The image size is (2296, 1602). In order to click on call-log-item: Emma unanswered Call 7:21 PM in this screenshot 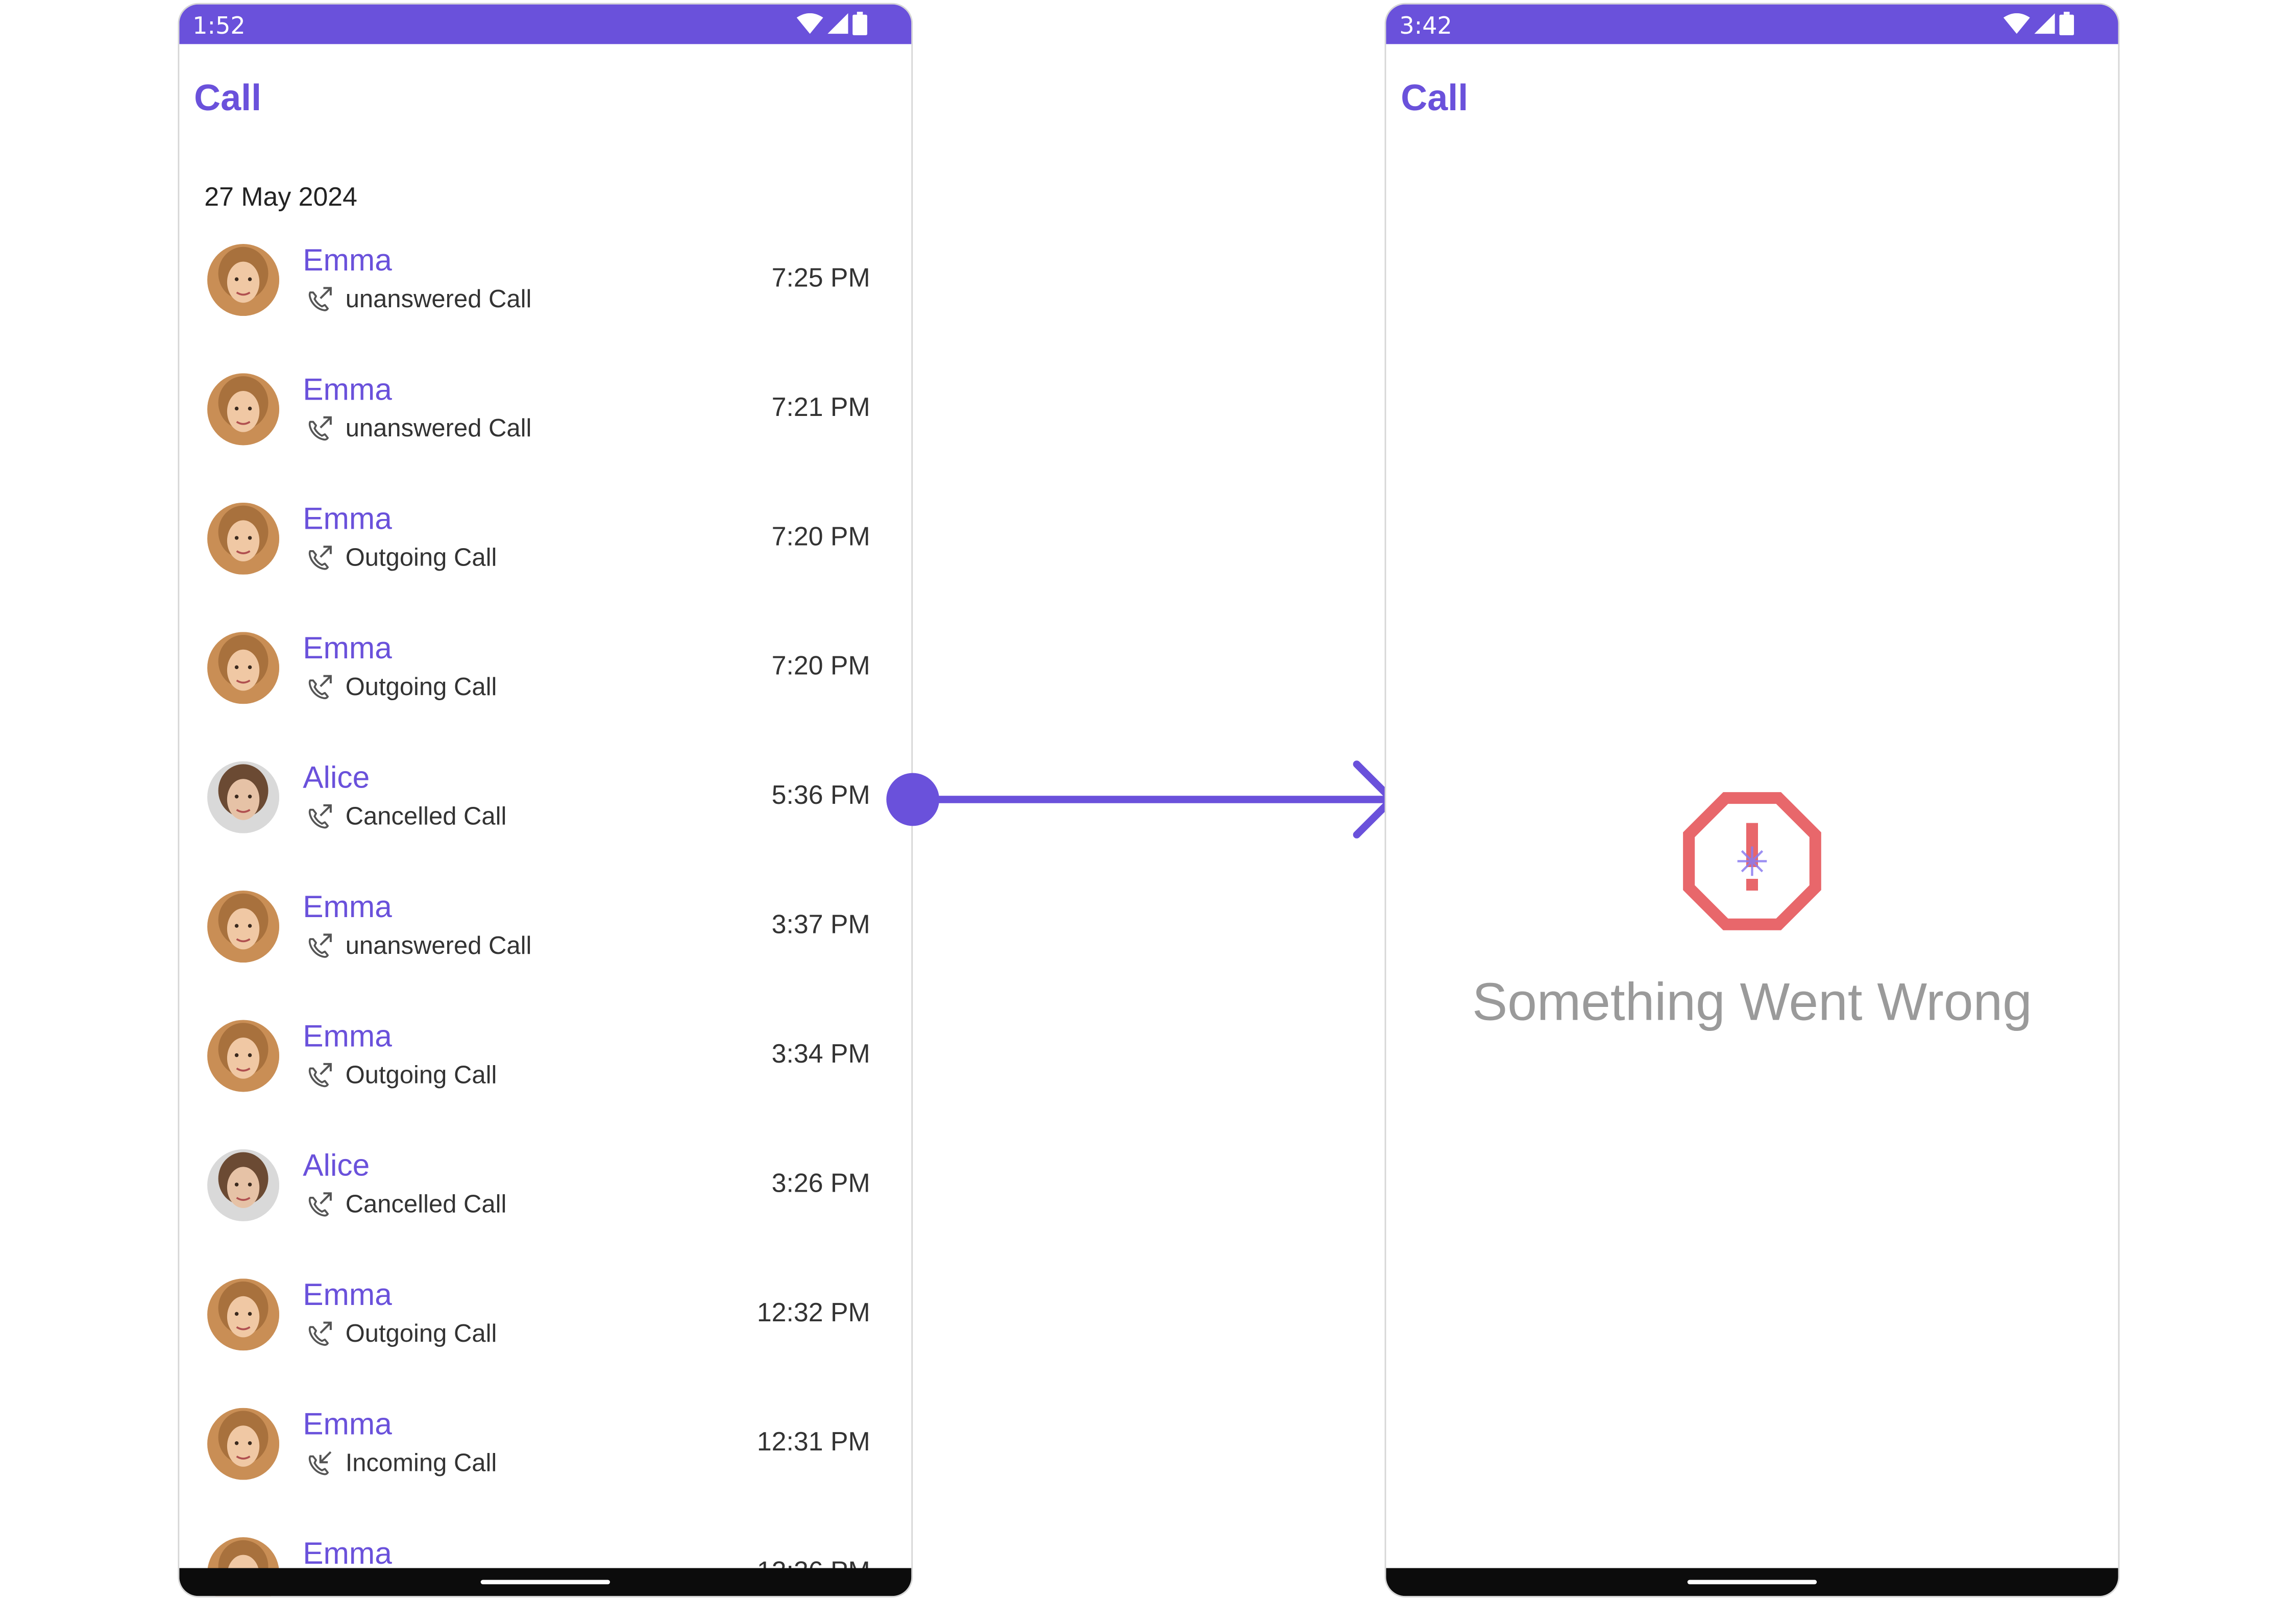, I will do `click(545, 417)`.